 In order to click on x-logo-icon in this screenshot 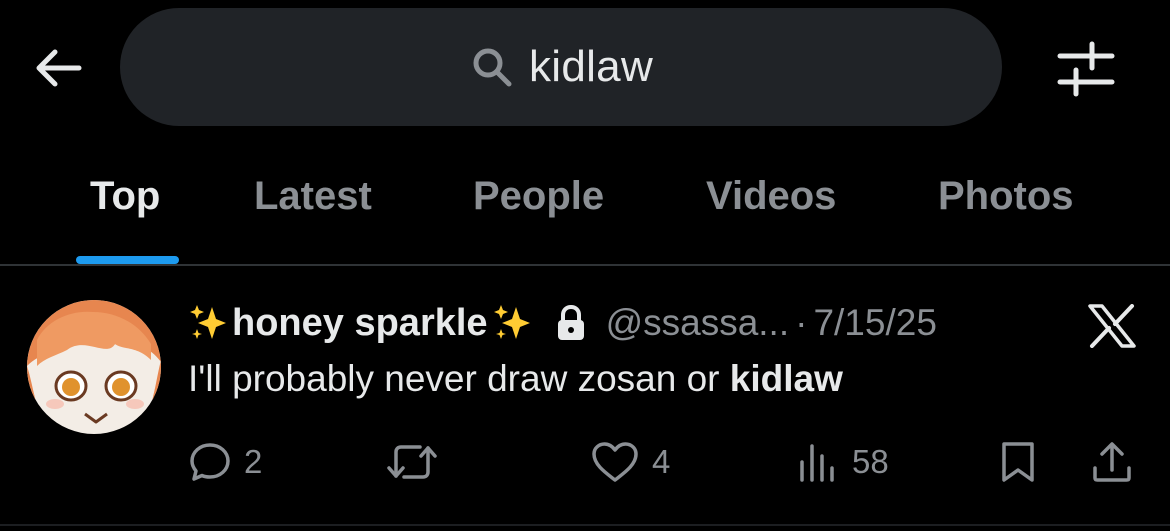, I will do `click(1112, 326)`.